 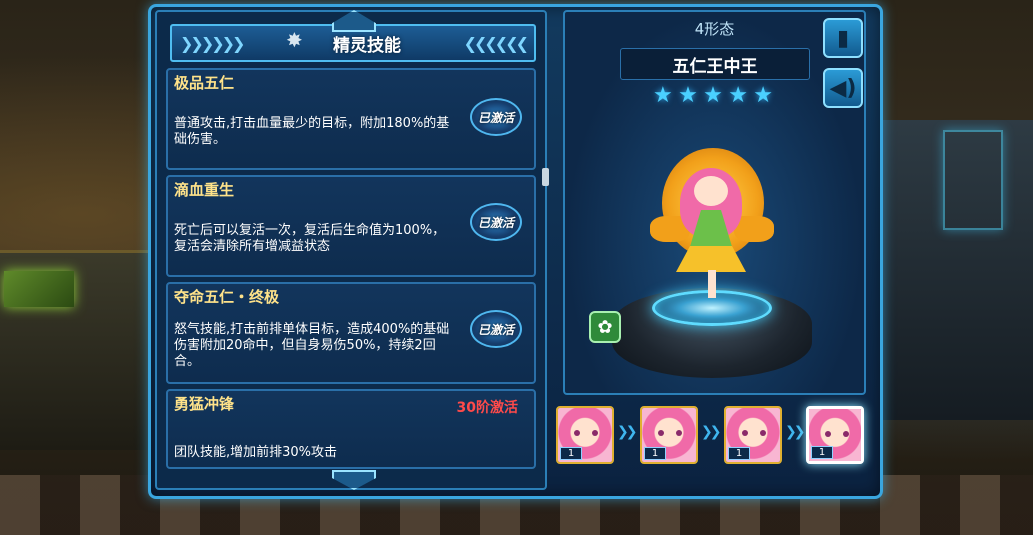 I want to click on character-face, so click(x=711, y=191).